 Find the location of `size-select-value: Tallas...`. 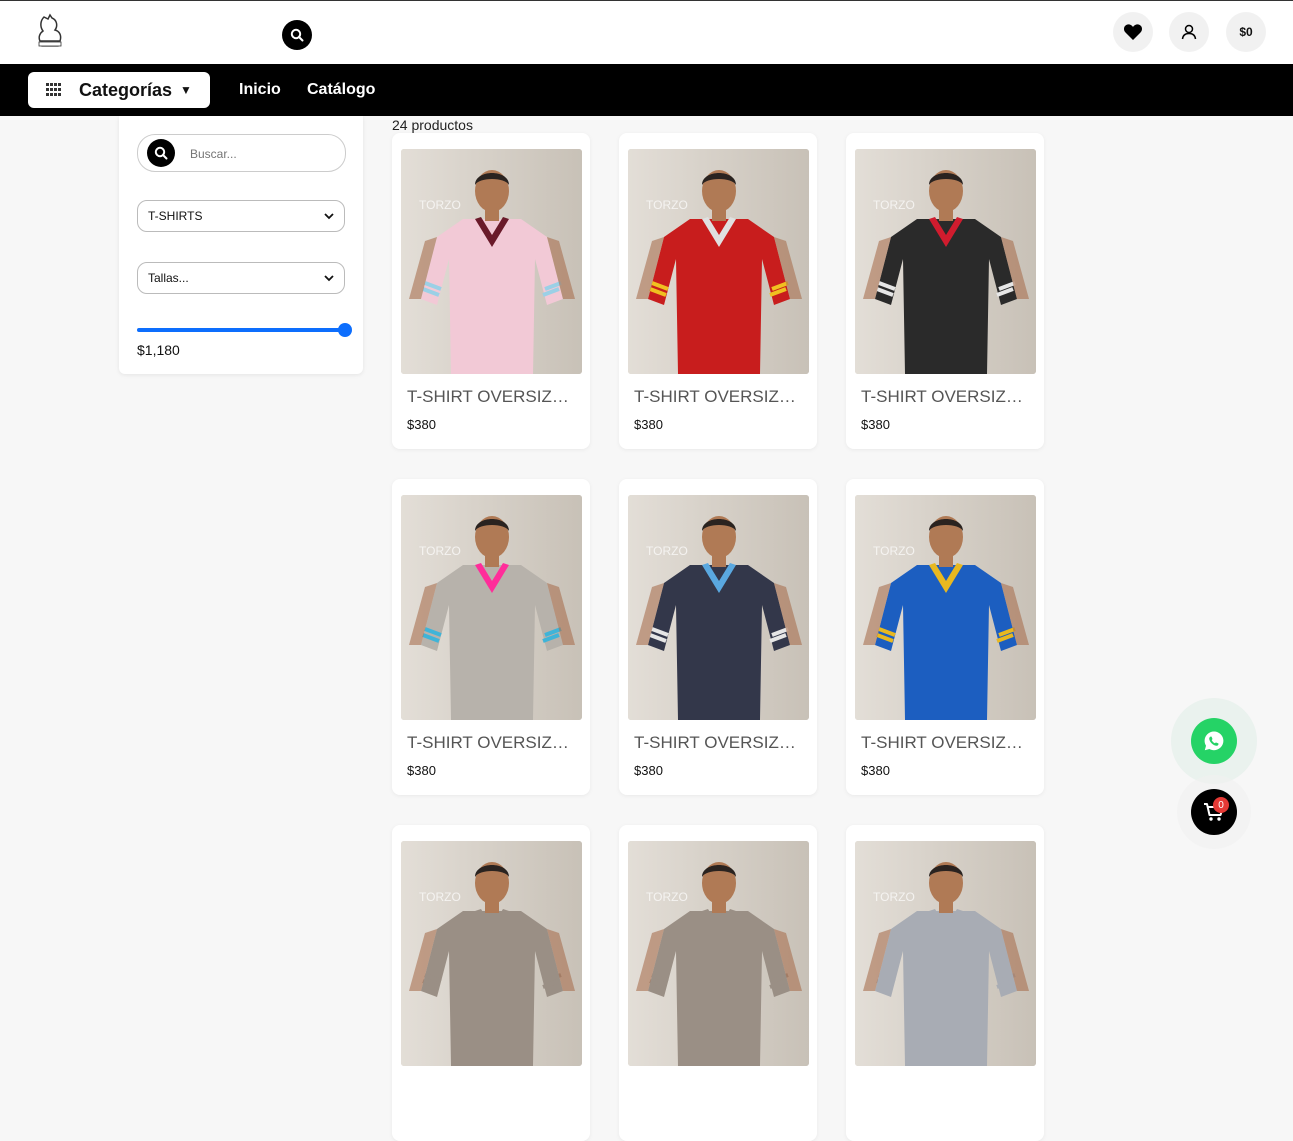

size-select-value: Tallas... is located at coordinates (168, 278).